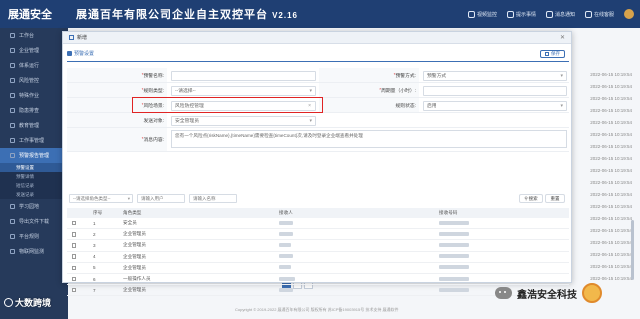  Describe the element at coordinates (34, 125) in the screenshot. I see `sidebar-item-education: 教育管理` at that location.